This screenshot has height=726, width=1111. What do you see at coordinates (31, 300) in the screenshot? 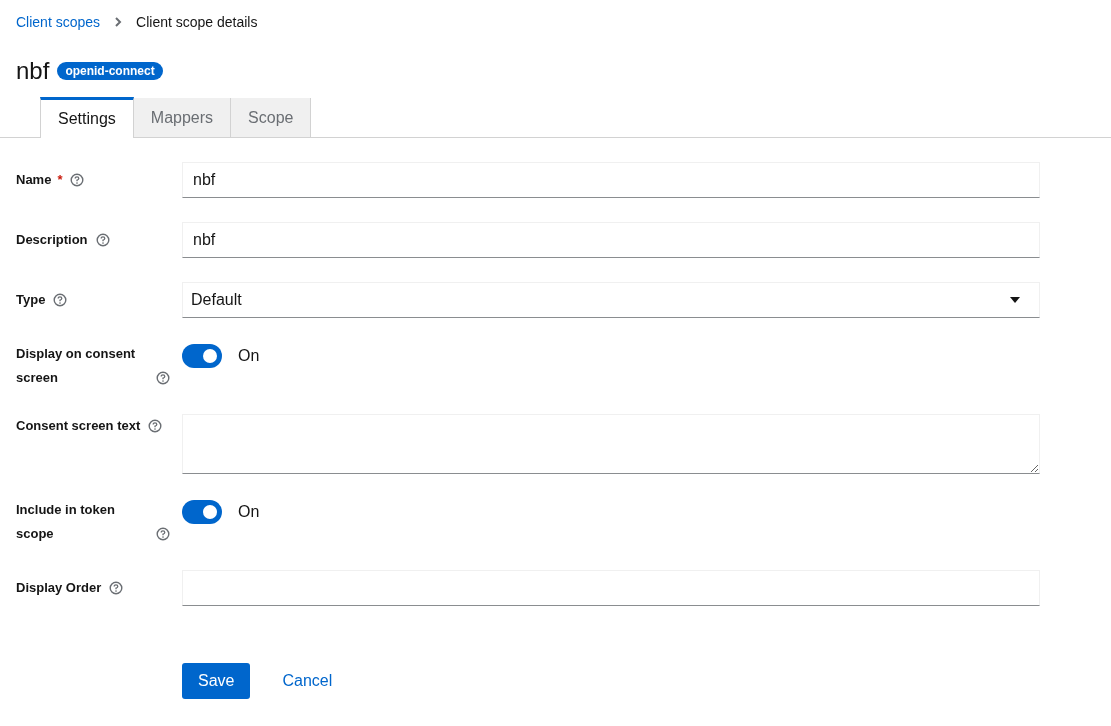
I see `field-label: Type` at bounding box center [31, 300].